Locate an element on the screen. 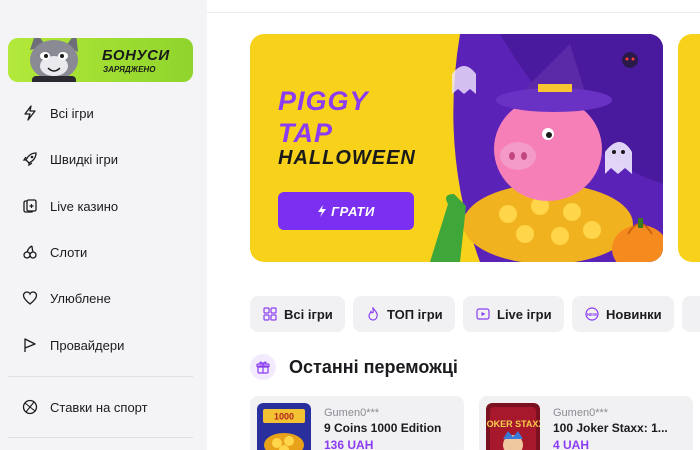  sidebar-item-label: Всі ігри is located at coordinates (72, 113).